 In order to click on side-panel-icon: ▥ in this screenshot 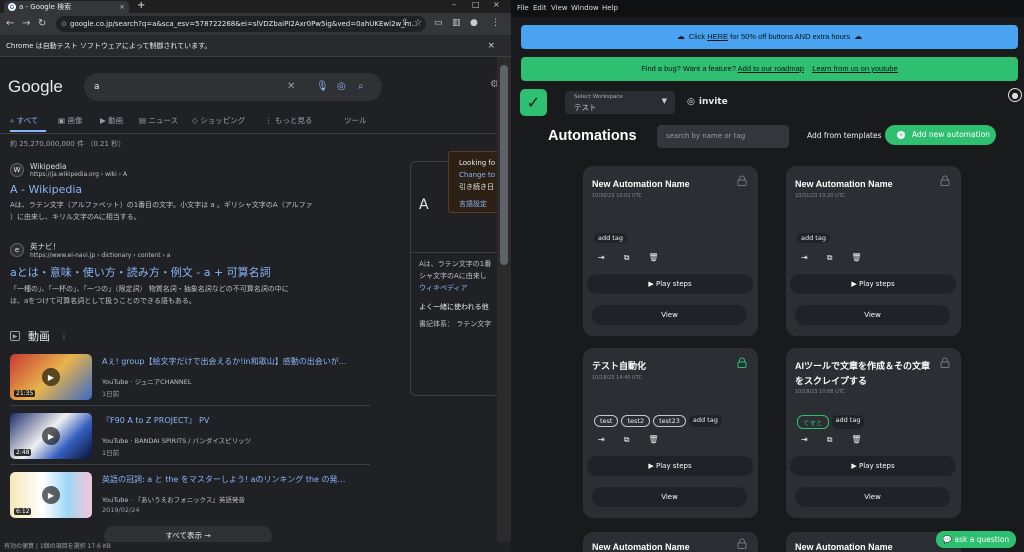, I will do `click(456, 23)`.